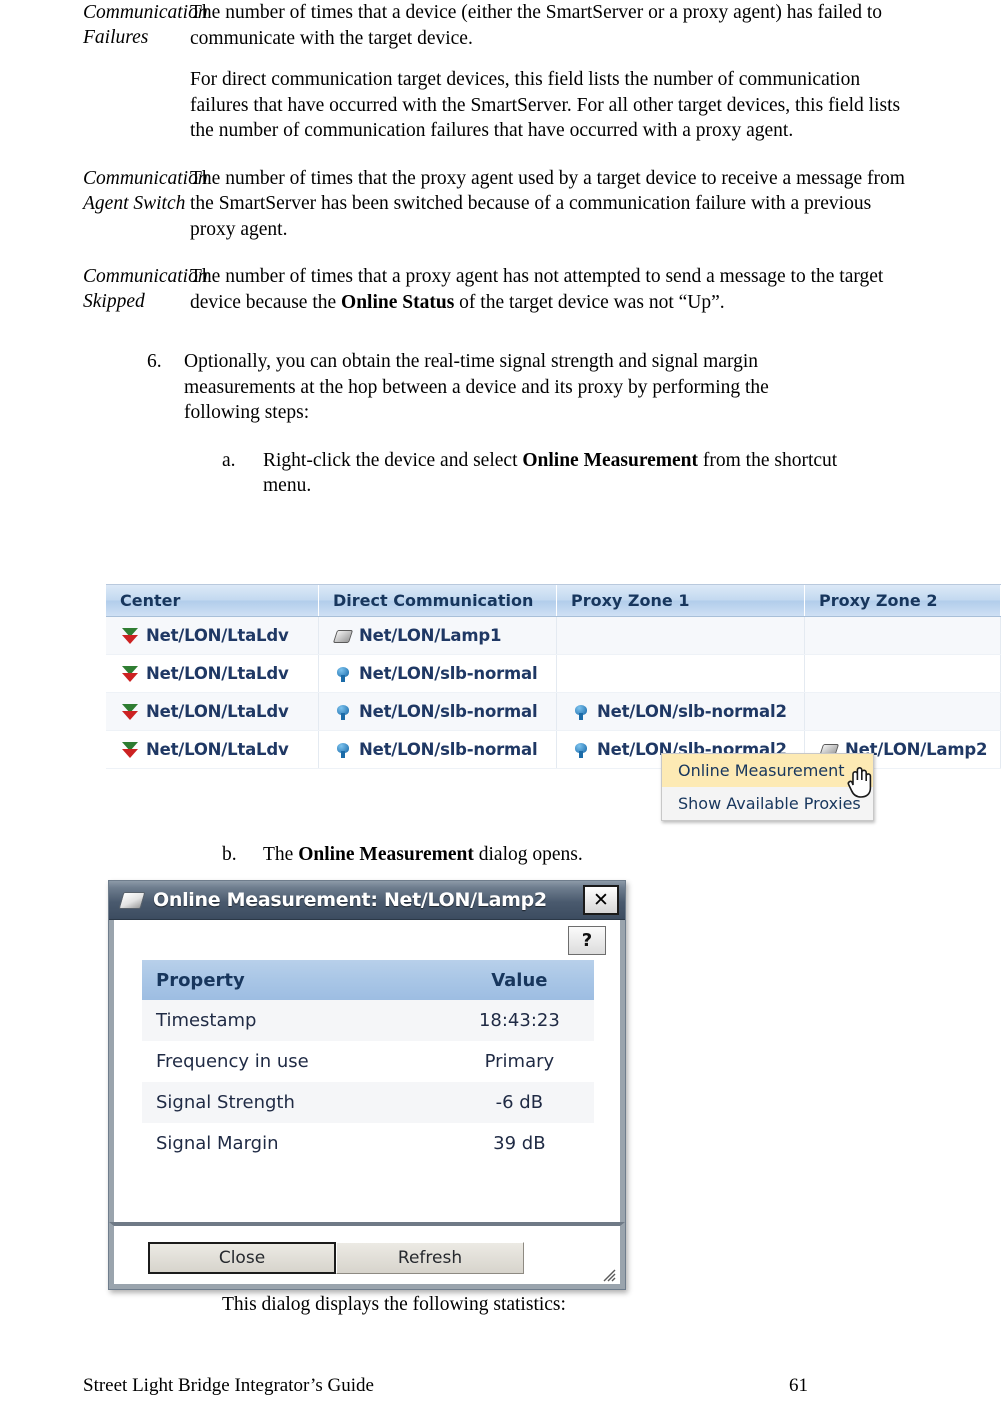 The height and width of the screenshot is (1407, 1001). Describe the element at coordinates (367, 1193) in the screenshot. I see `dialog-body-spacer` at that location.